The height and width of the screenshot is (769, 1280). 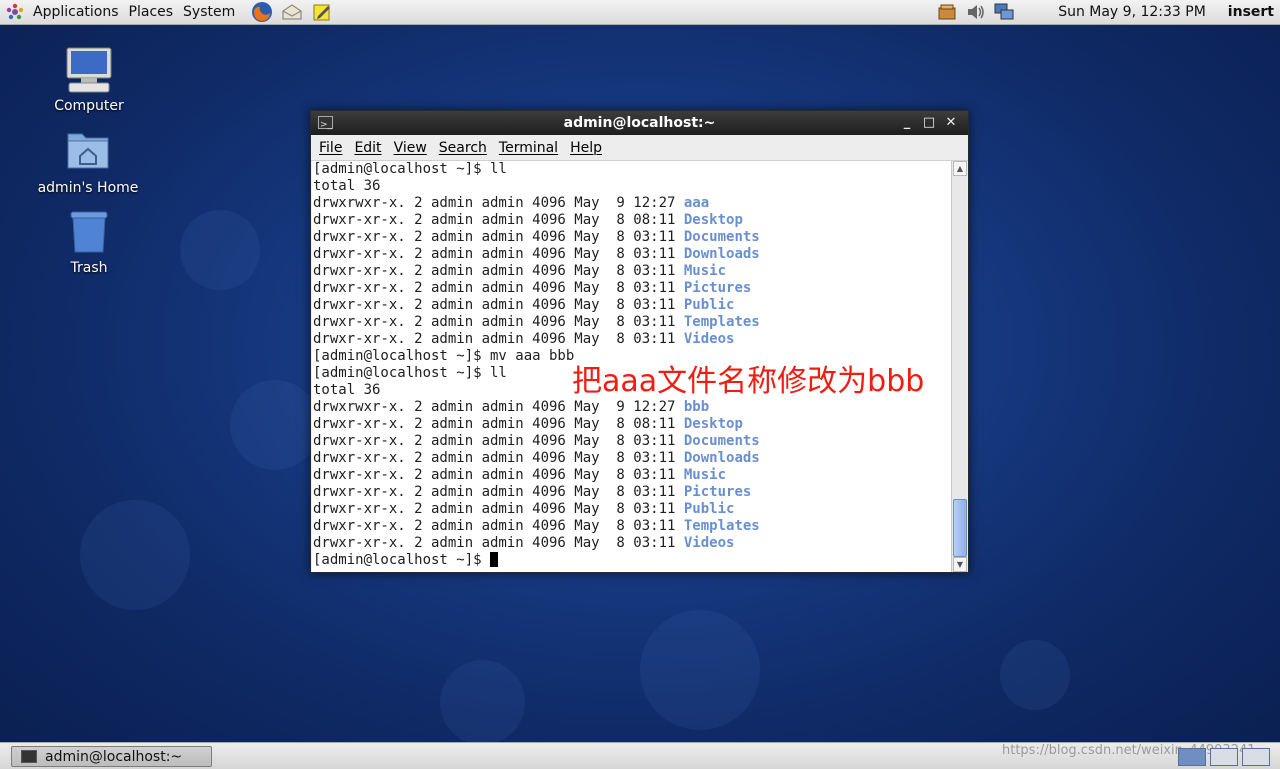 I want to click on terminal-line: [admin@localhost ~]$ ll, so click(x=632, y=169).